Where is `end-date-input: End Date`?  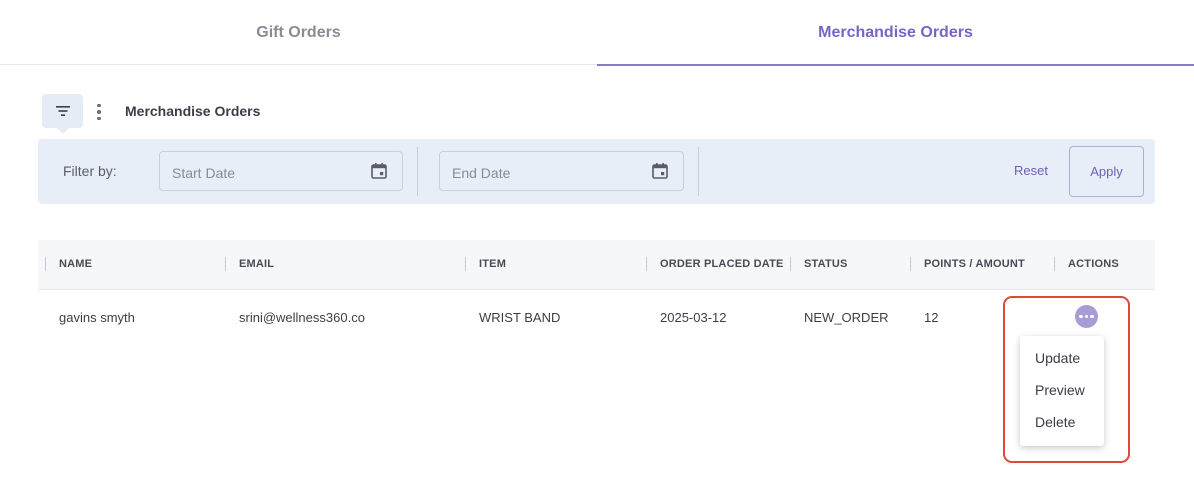
end-date-input: End Date is located at coordinates (561, 171).